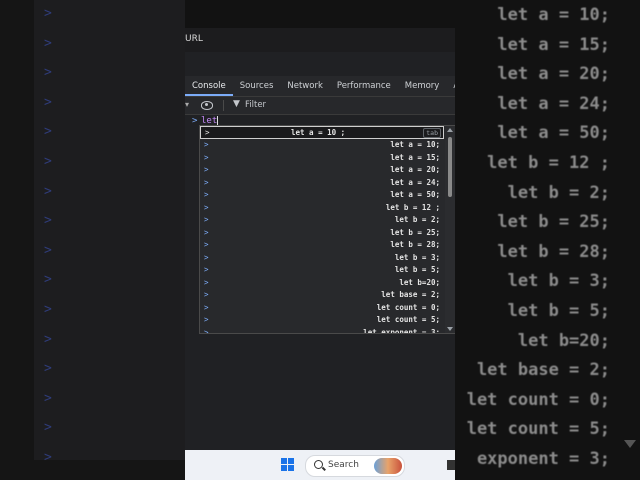  What do you see at coordinates (322, 270) in the screenshot?
I see `autocomplete-item: > let b = 5;` at bounding box center [322, 270].